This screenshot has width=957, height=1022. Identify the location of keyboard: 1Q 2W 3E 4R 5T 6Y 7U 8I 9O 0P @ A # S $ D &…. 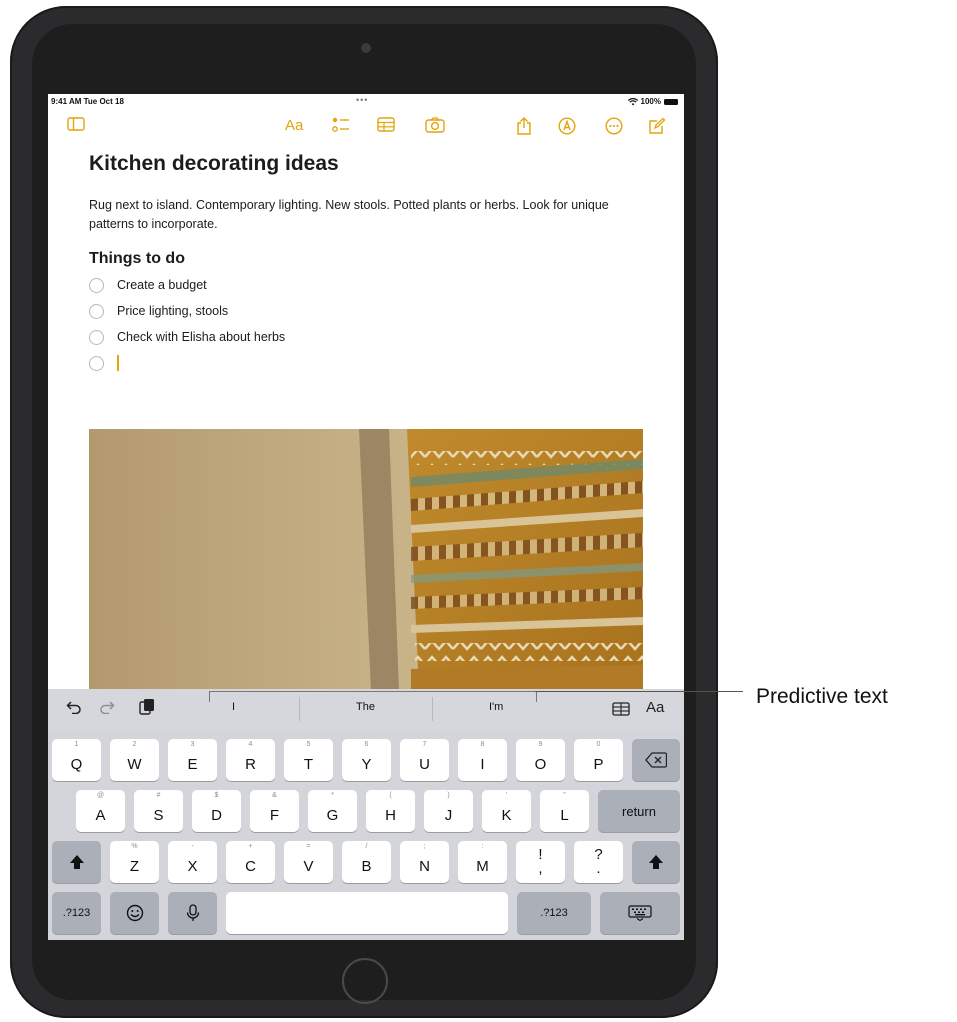
(366, 835).